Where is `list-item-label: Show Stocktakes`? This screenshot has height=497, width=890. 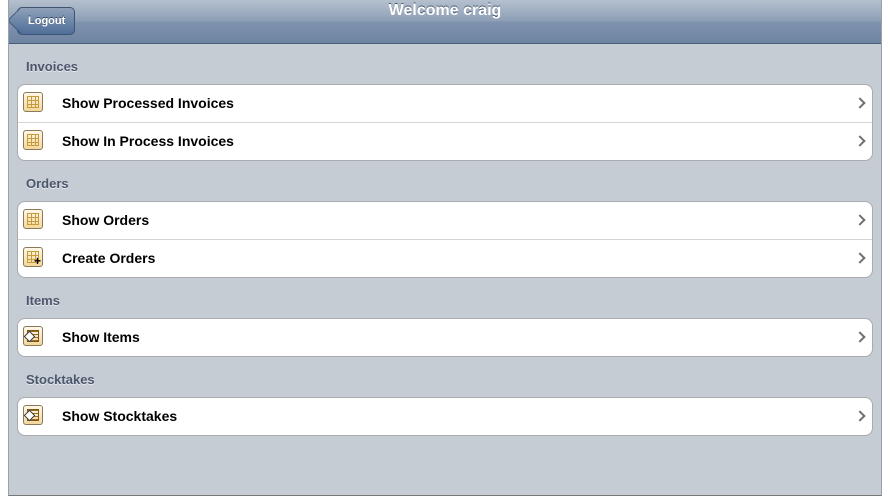 list-item-label: Show Stocktakes is located at coordinates (120, 416).